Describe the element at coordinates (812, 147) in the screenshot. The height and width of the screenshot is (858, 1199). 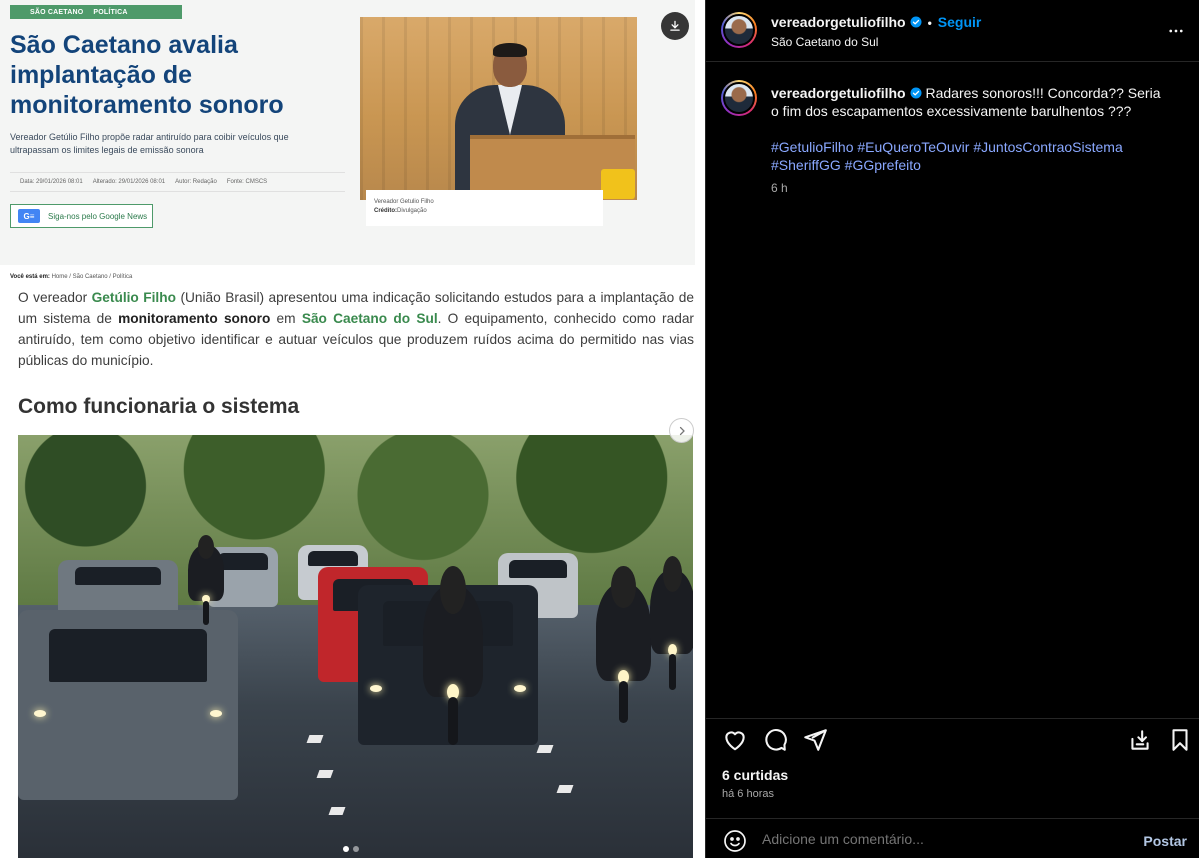
I see `hashtag-link: #GetulioFilho` at that location.